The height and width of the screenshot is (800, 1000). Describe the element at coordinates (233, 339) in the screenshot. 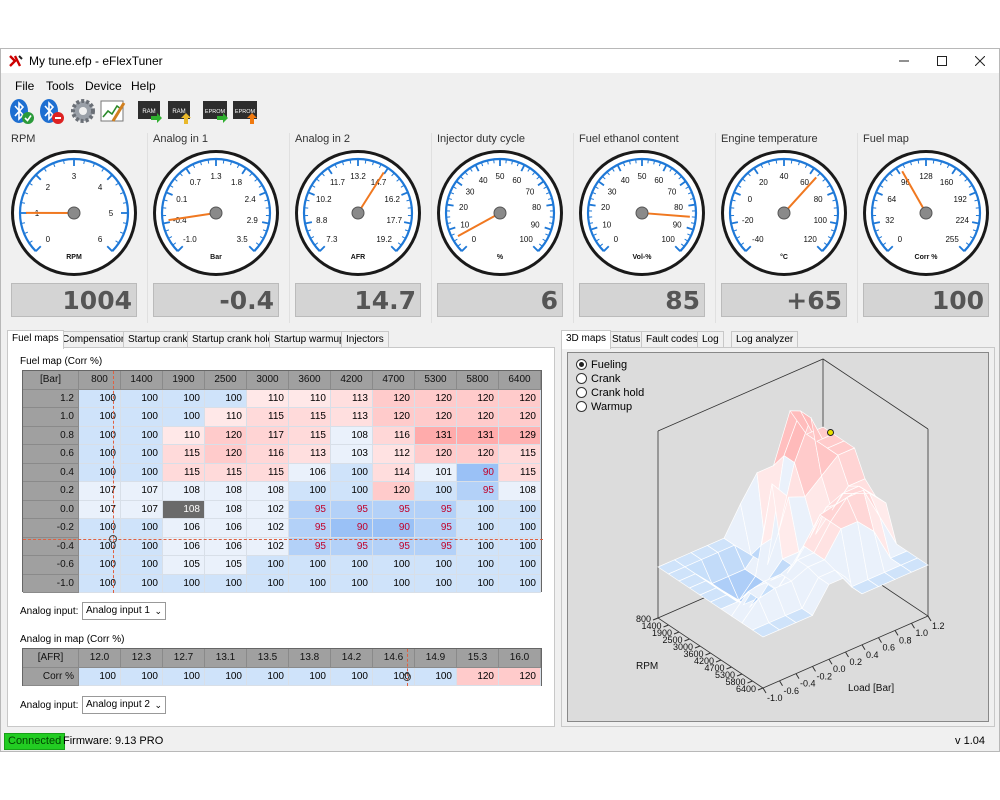

I see `tab-startup-crank-hold: Startup crank hold` at that location.